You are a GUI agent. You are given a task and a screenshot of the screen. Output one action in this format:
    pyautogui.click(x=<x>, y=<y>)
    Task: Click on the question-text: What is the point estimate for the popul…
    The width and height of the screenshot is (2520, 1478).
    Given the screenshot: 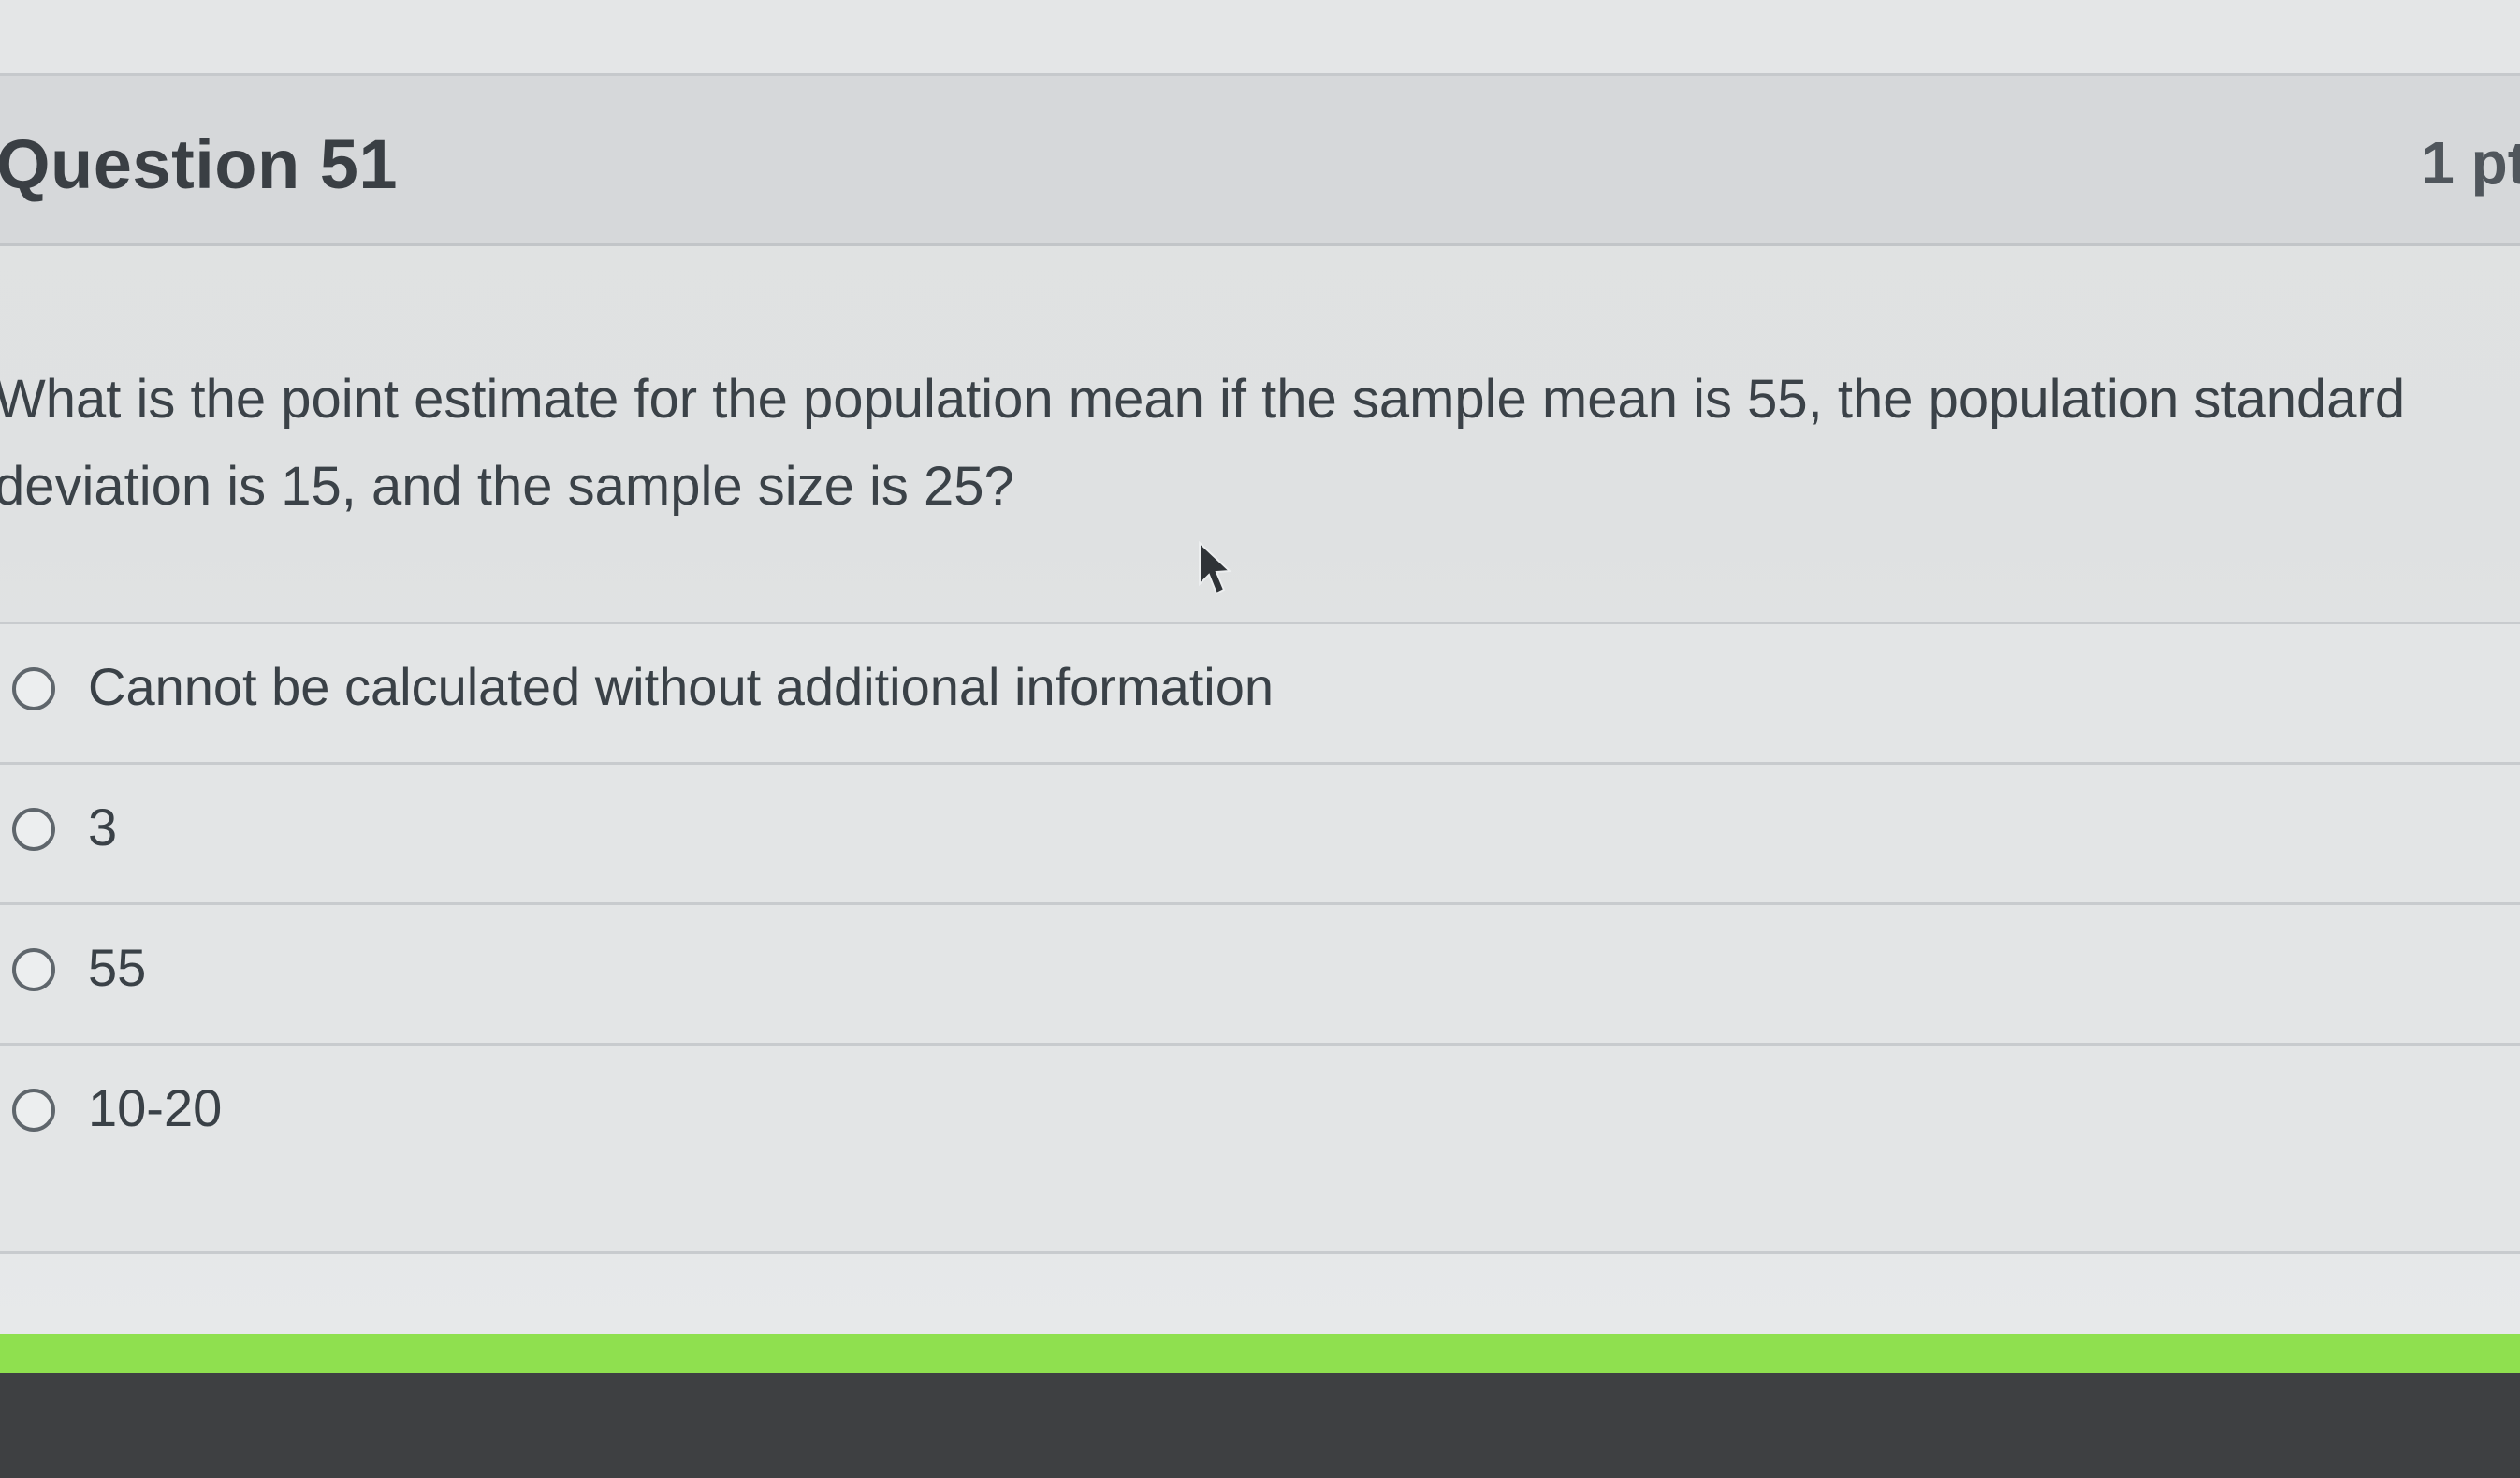 What is the action you would take?
    pyautogui.click(x=1203, y=443)
    